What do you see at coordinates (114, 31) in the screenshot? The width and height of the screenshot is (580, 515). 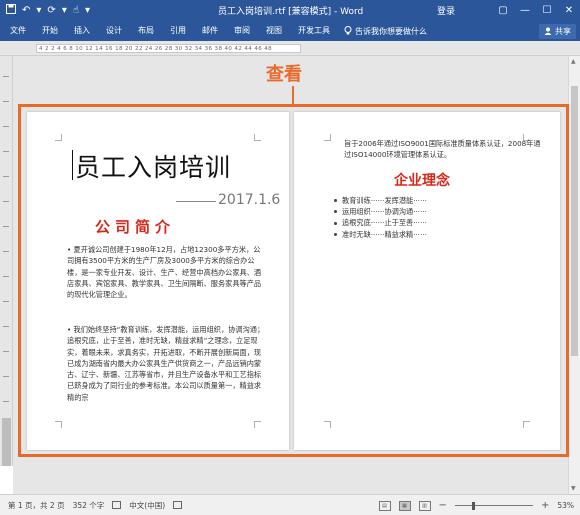 I see `tab-design: 设计` at bounding box center [114, 31].